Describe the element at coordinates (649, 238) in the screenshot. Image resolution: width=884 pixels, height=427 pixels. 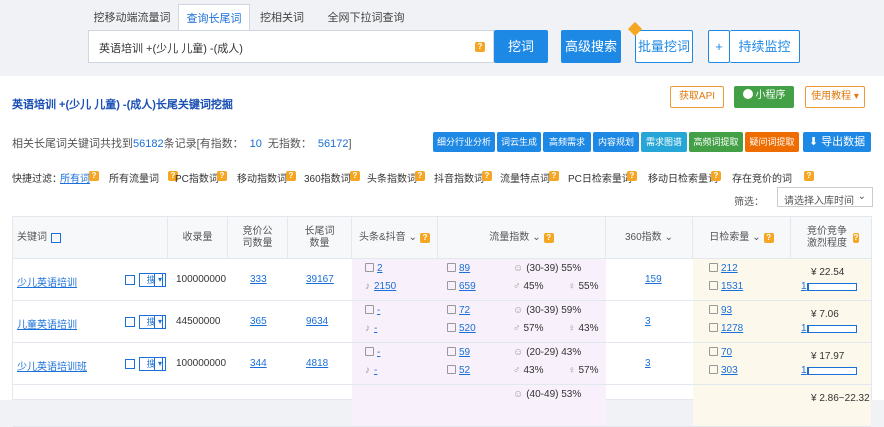
I see `col-360: 360指数 ⌄` at that location.